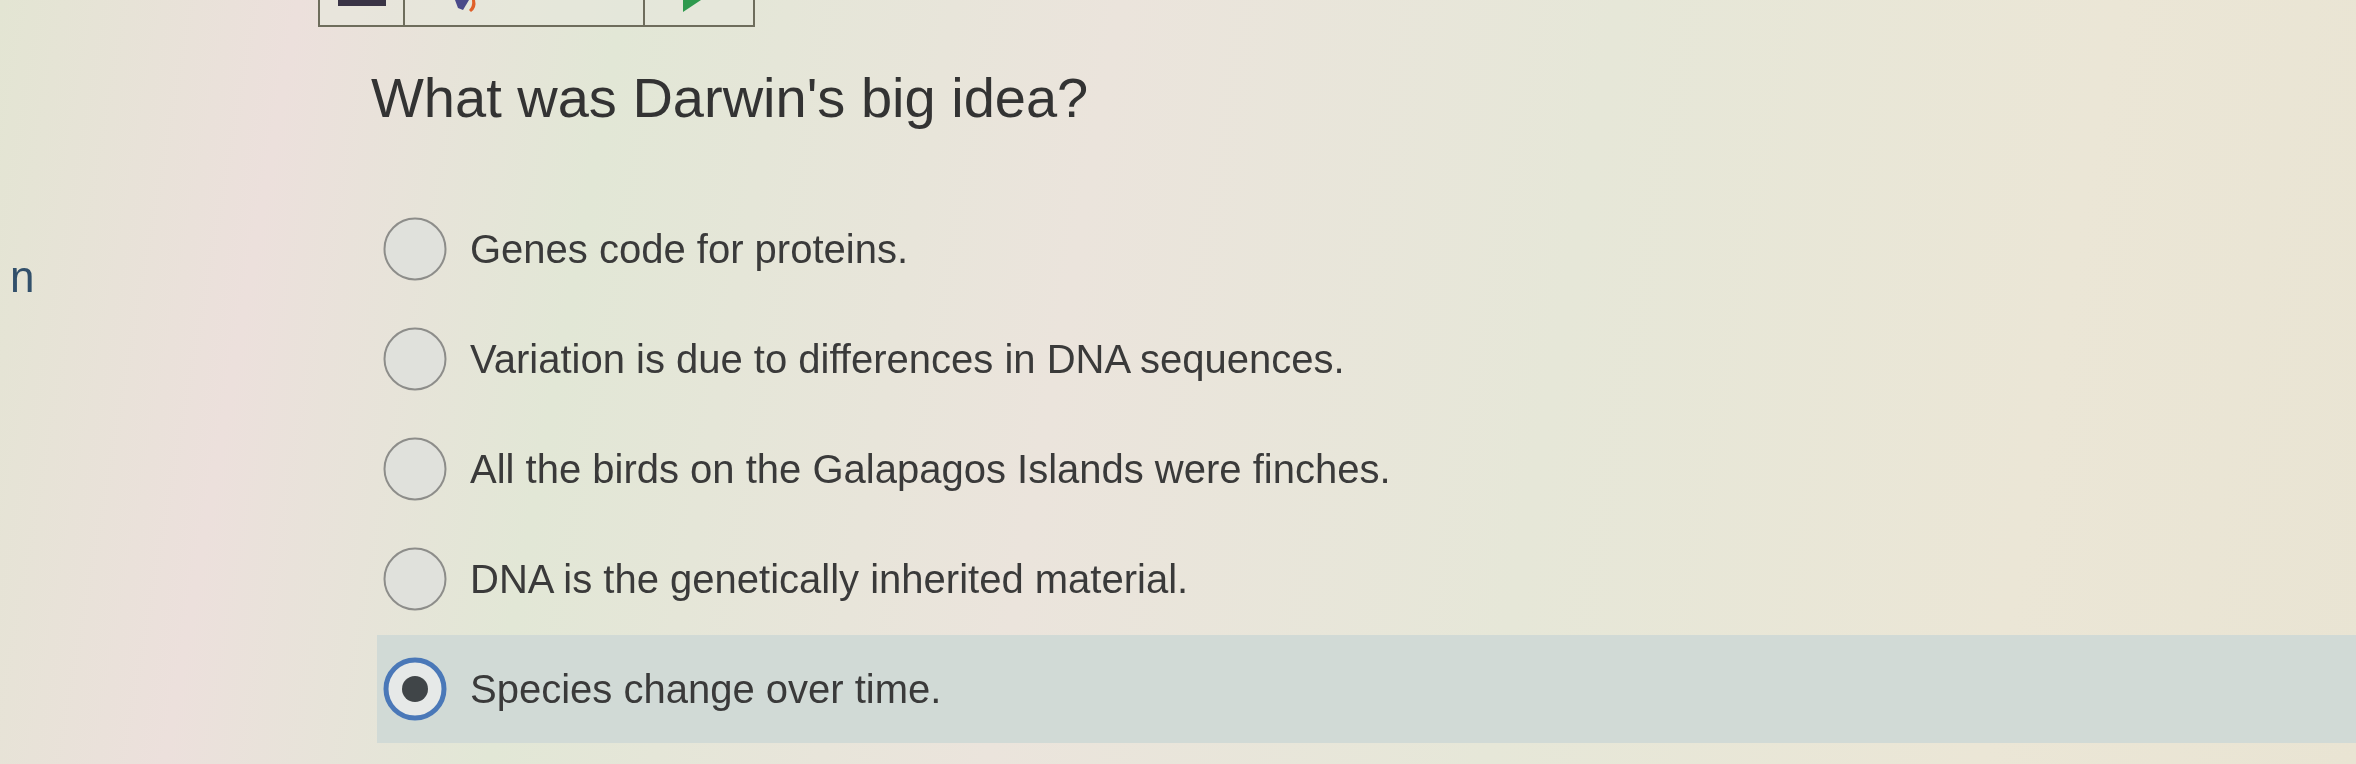  What do you see at coordinates (930, 469) in the screenshot?
I see `option-label: All the birds on the Galapagos Islands were finches.` at bounding box center [930, 469].